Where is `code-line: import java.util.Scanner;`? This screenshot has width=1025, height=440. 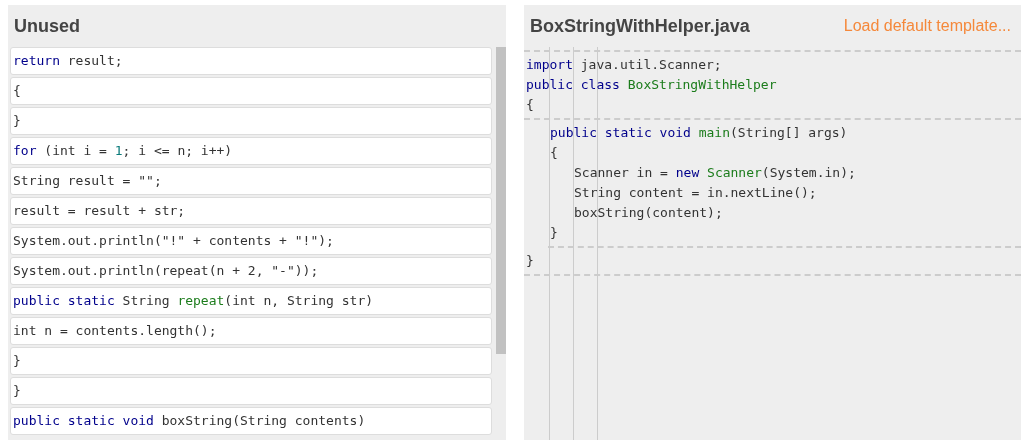 code-line: import java.util.Scanner; is located at coordinates (624, 65).